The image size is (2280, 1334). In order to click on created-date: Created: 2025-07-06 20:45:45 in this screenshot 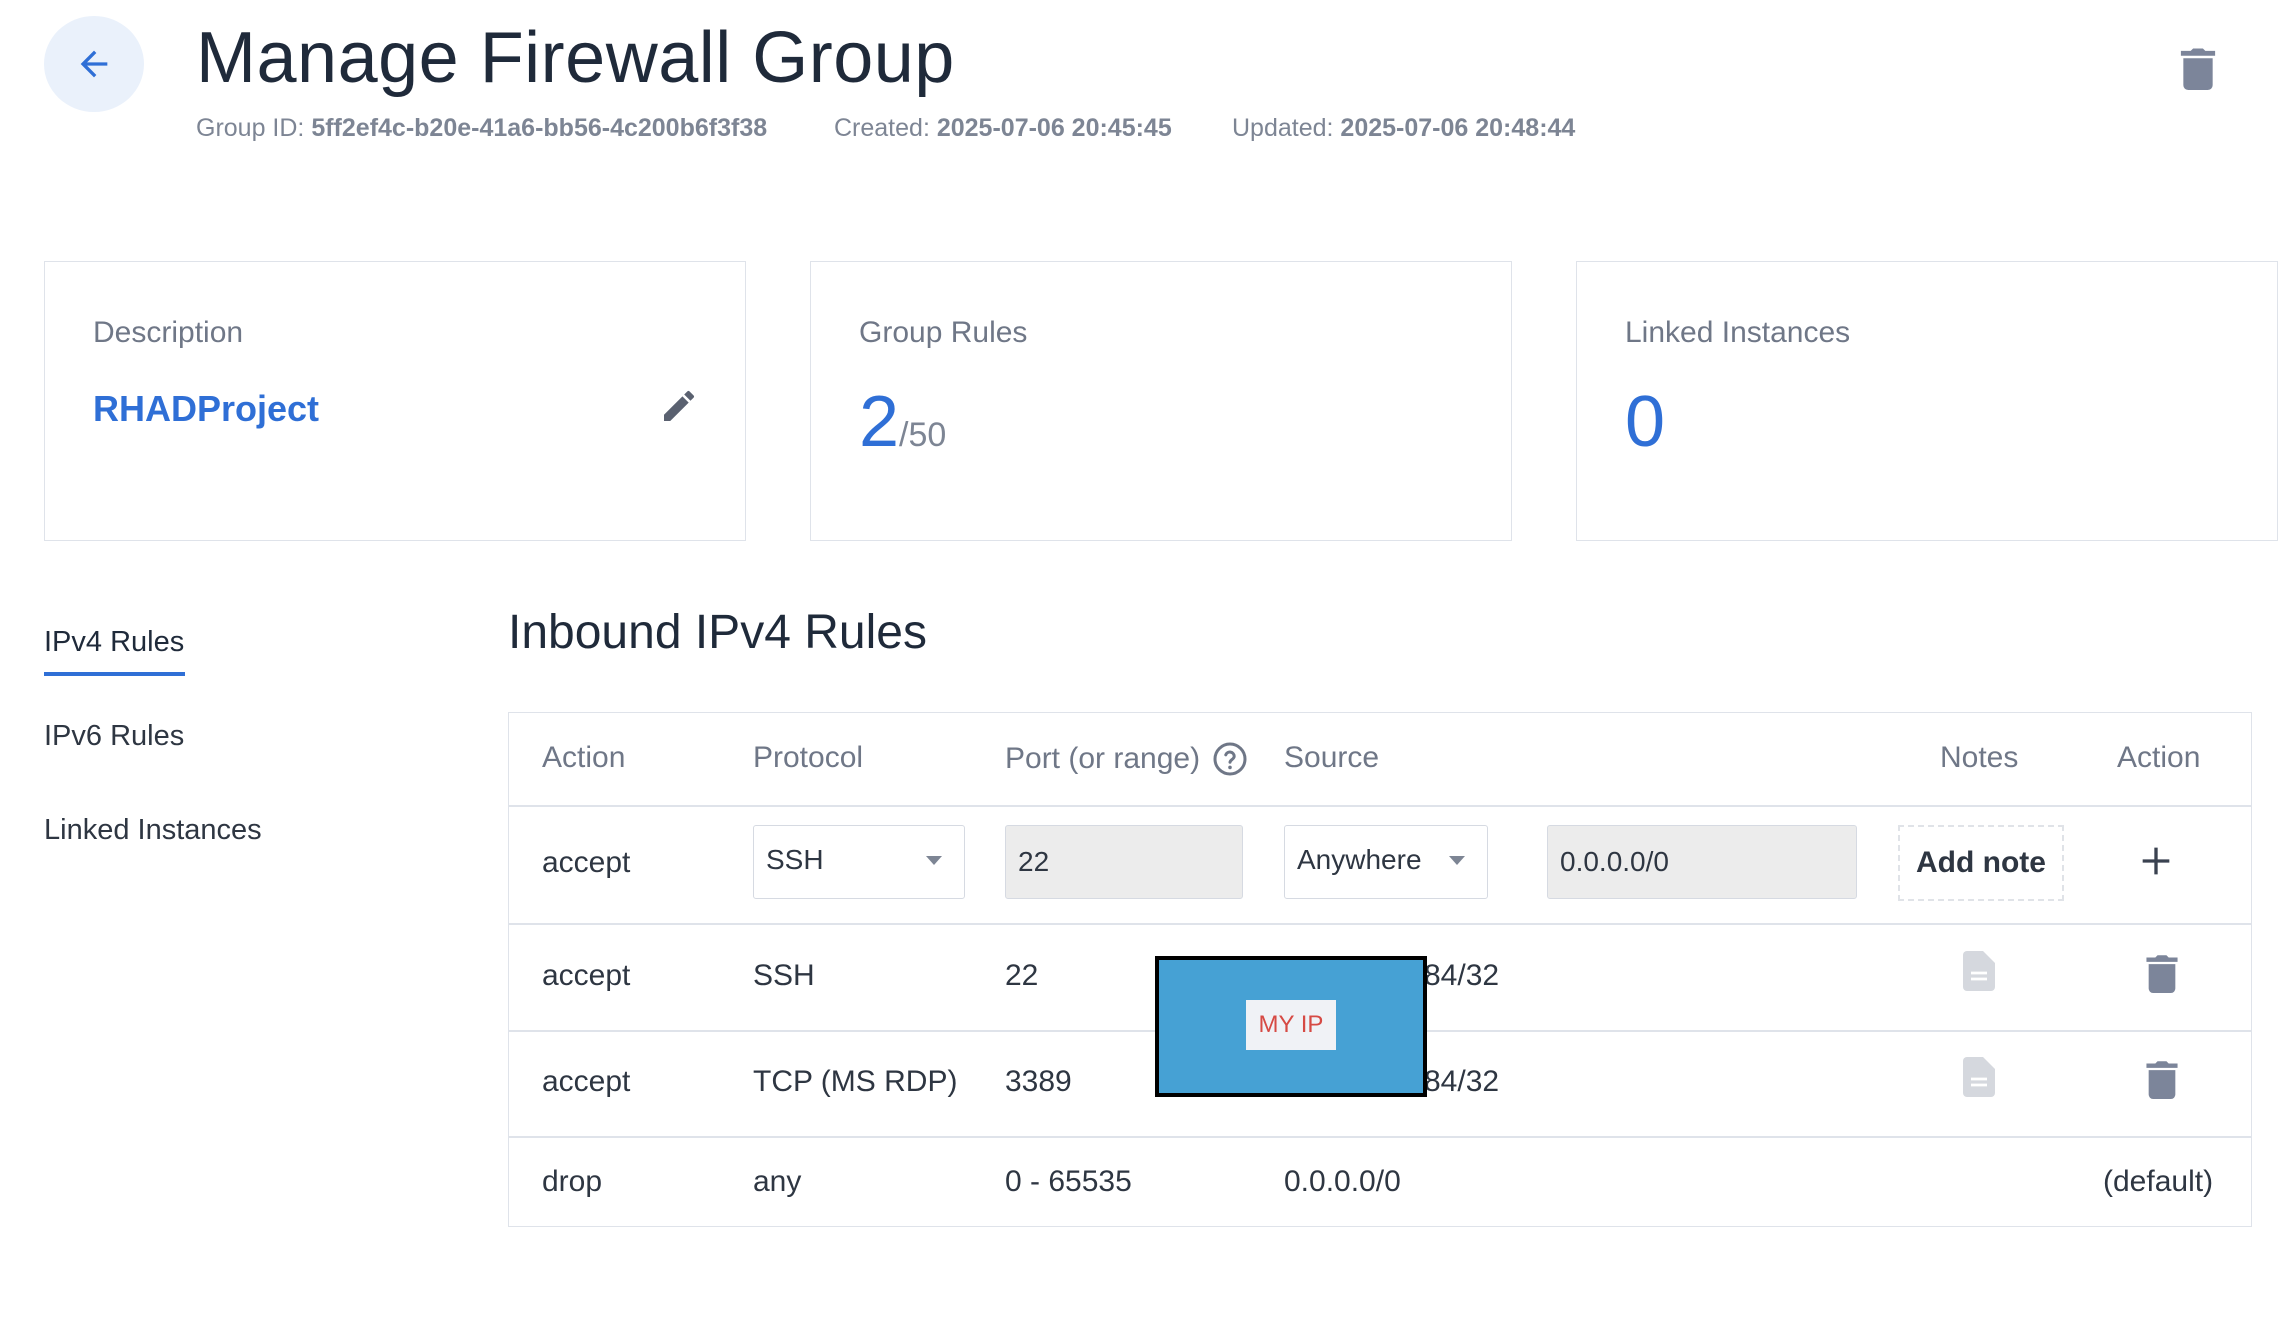, I will do `click(1003, 128)`.